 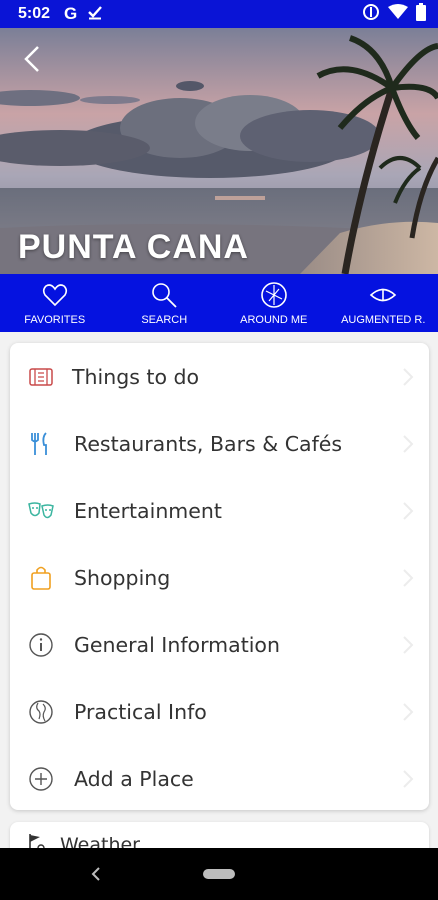 What do you see at coordinates (71, 13) in the screenshot?
I see `google-icon: G` at bounding box center [71, 13].